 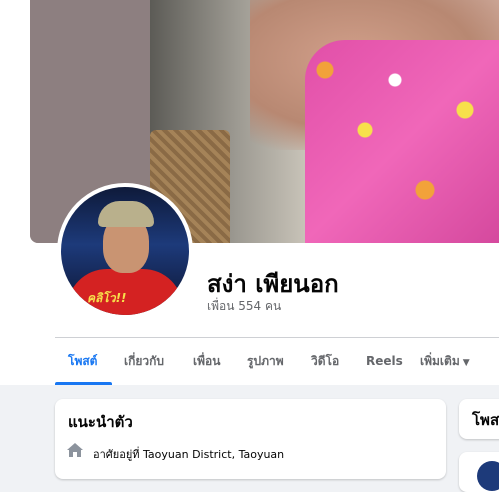 What do you see at coordinates (488, 476) in the screenshot?
I see `composer-avatar` at bounding box center [488, 476].